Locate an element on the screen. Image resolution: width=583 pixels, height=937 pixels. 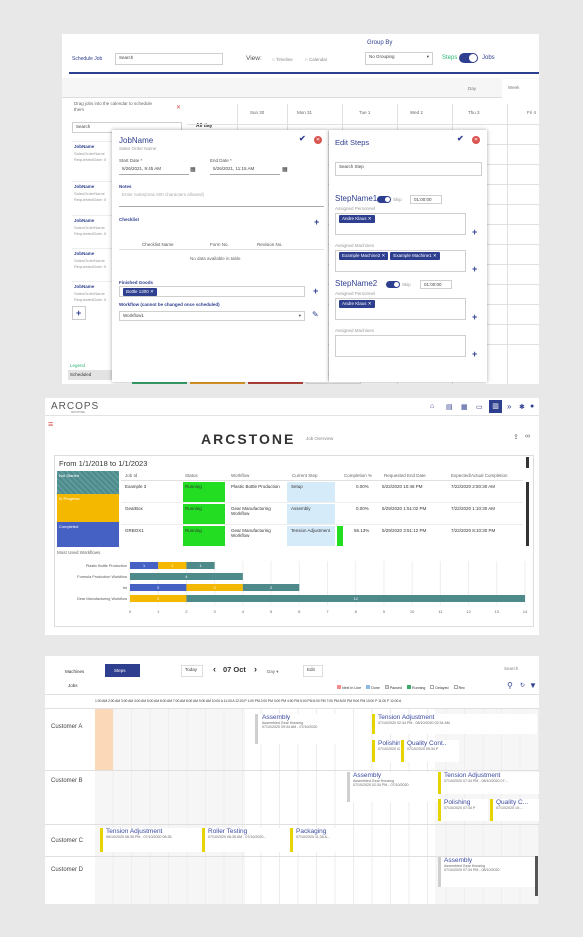
prev-arrow-icon: ‹ is located at coordinates (214, 669).